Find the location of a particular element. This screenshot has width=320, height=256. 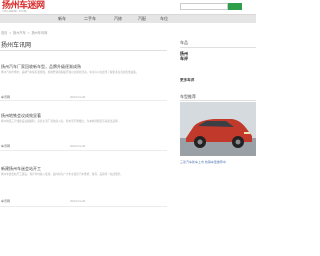

breadcrumb-current: 扬州车讯网 is located at coordinates (39, 33).